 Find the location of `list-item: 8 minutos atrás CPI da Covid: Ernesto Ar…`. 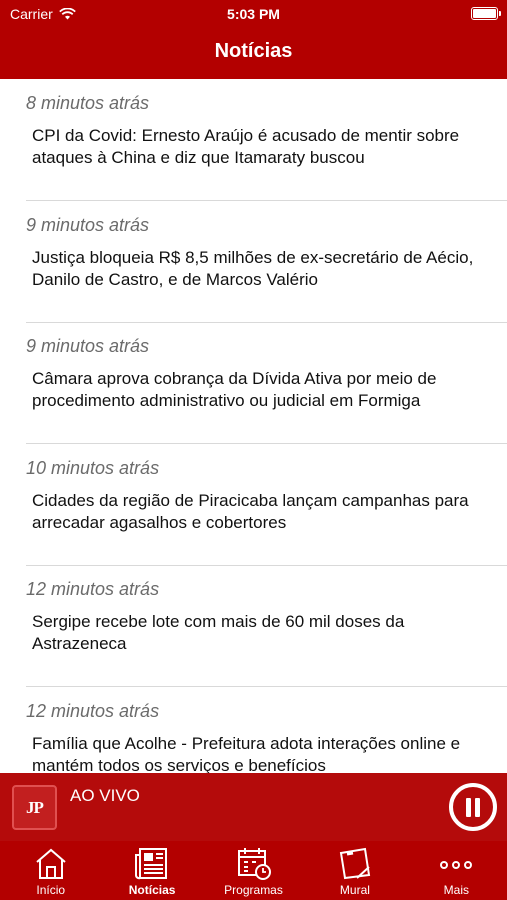

list-item: 8 minutos atrás CPI da Covid: Ernesto Ar… is located at coordinates (253, 140).